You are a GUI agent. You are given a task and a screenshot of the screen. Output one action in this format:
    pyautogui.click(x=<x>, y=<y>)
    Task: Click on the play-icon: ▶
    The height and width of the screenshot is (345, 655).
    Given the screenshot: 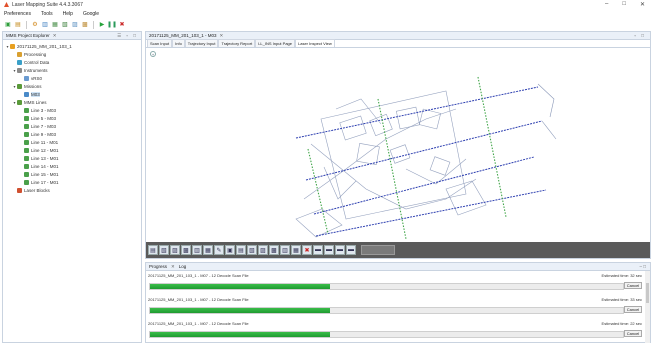 What is the action you would take?
    pyautogui.click(x=102, y=25)
    